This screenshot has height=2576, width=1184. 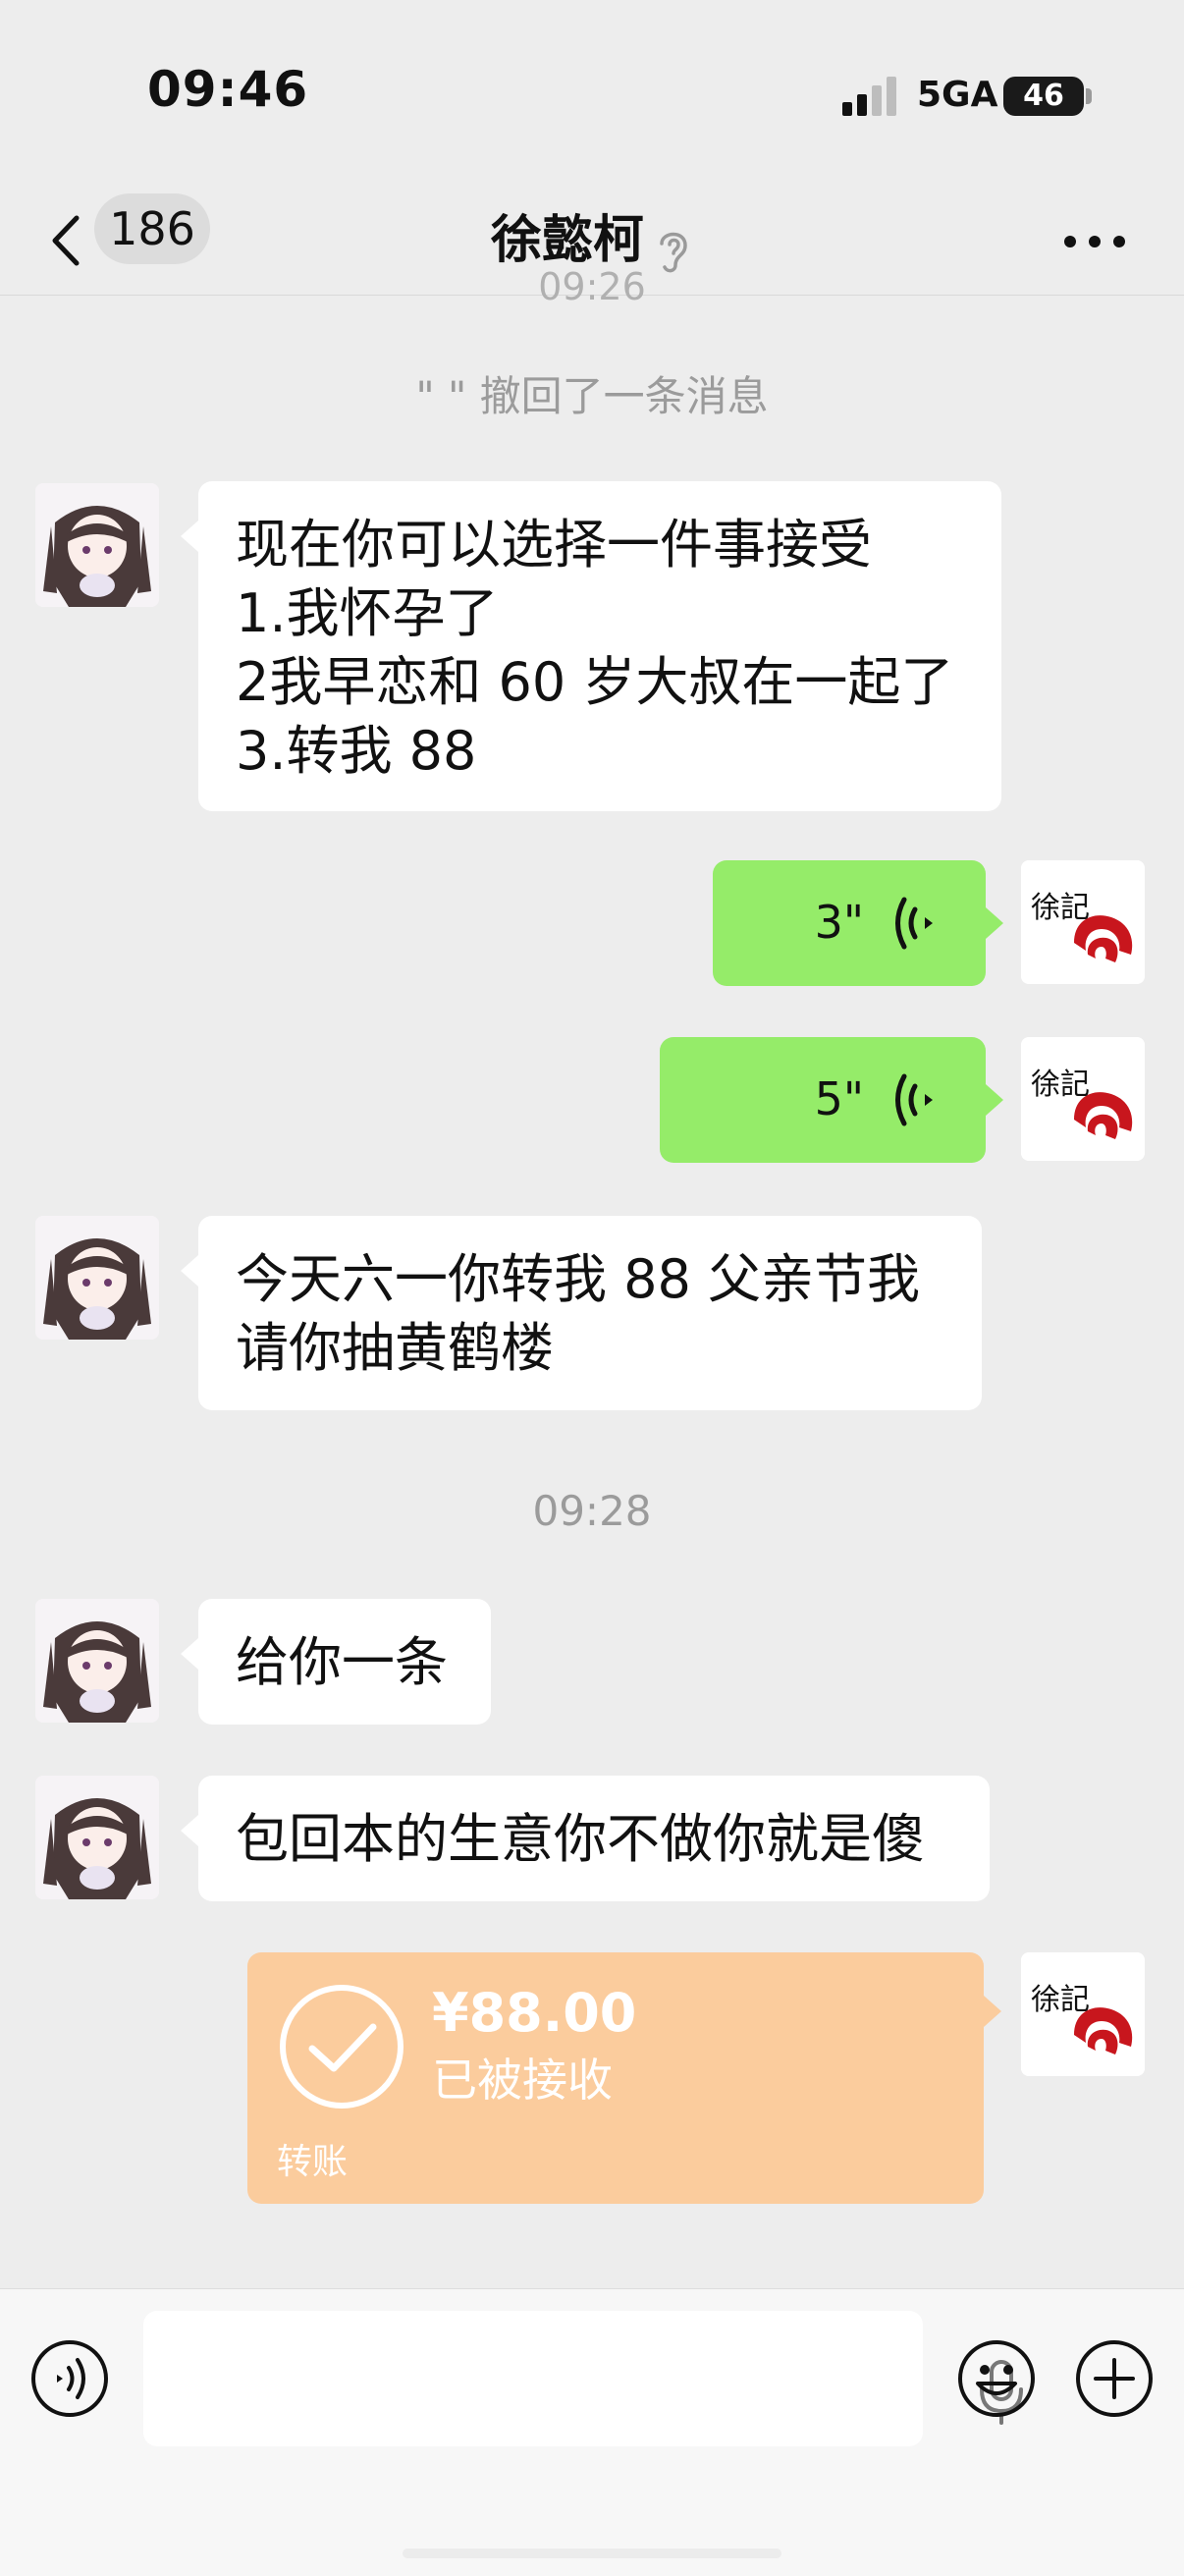 I want to click on partial-timestamp: 09:26, so click(x=592, y=287).